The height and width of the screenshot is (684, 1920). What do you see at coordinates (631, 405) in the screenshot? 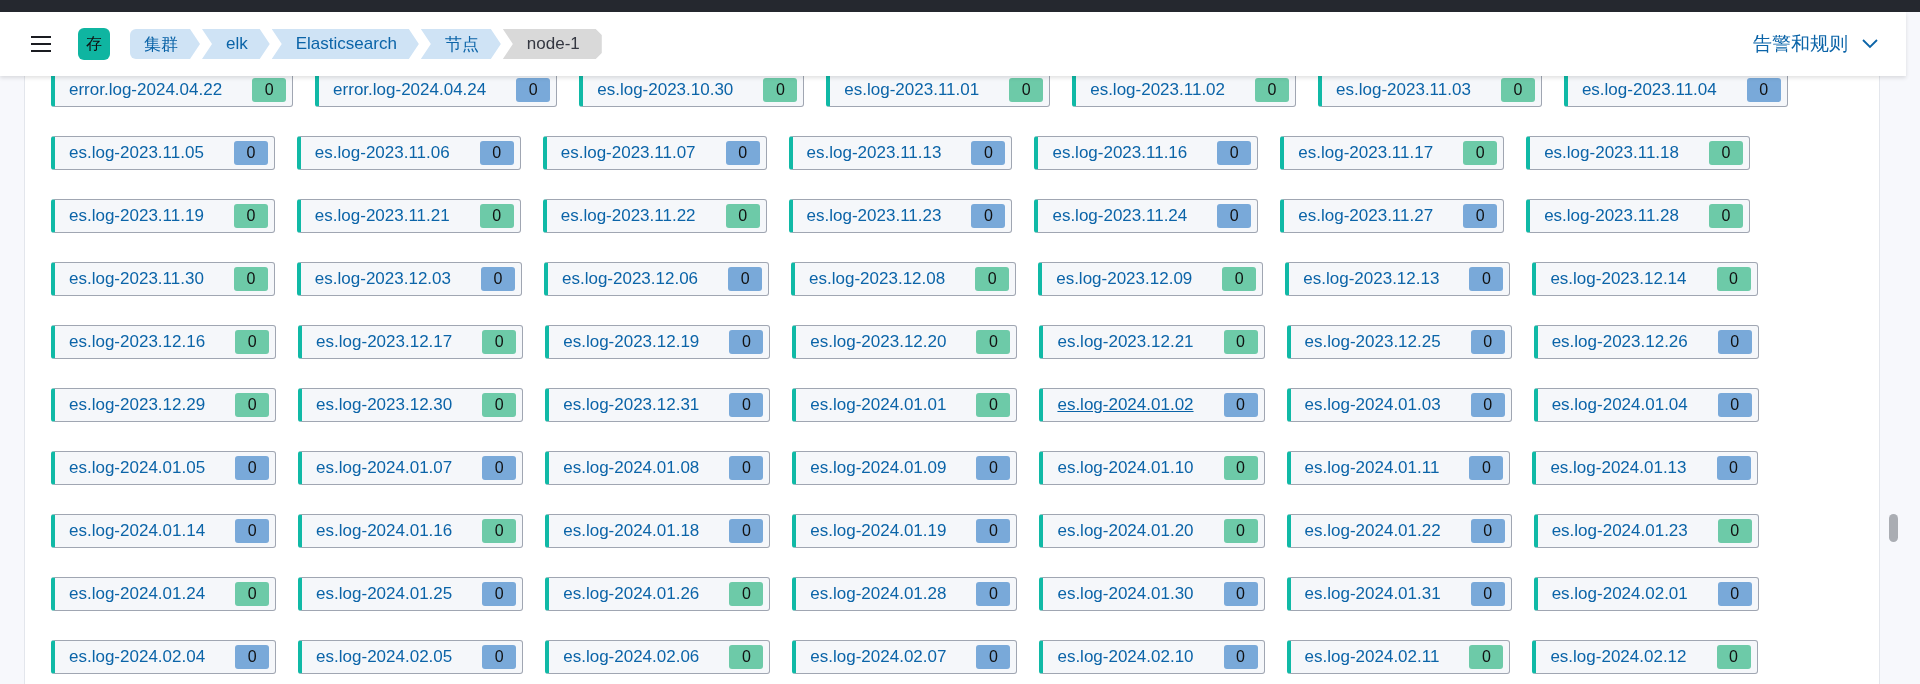
I see `index-link: es.log-2023.12.31` at bounding box center [631, 405].